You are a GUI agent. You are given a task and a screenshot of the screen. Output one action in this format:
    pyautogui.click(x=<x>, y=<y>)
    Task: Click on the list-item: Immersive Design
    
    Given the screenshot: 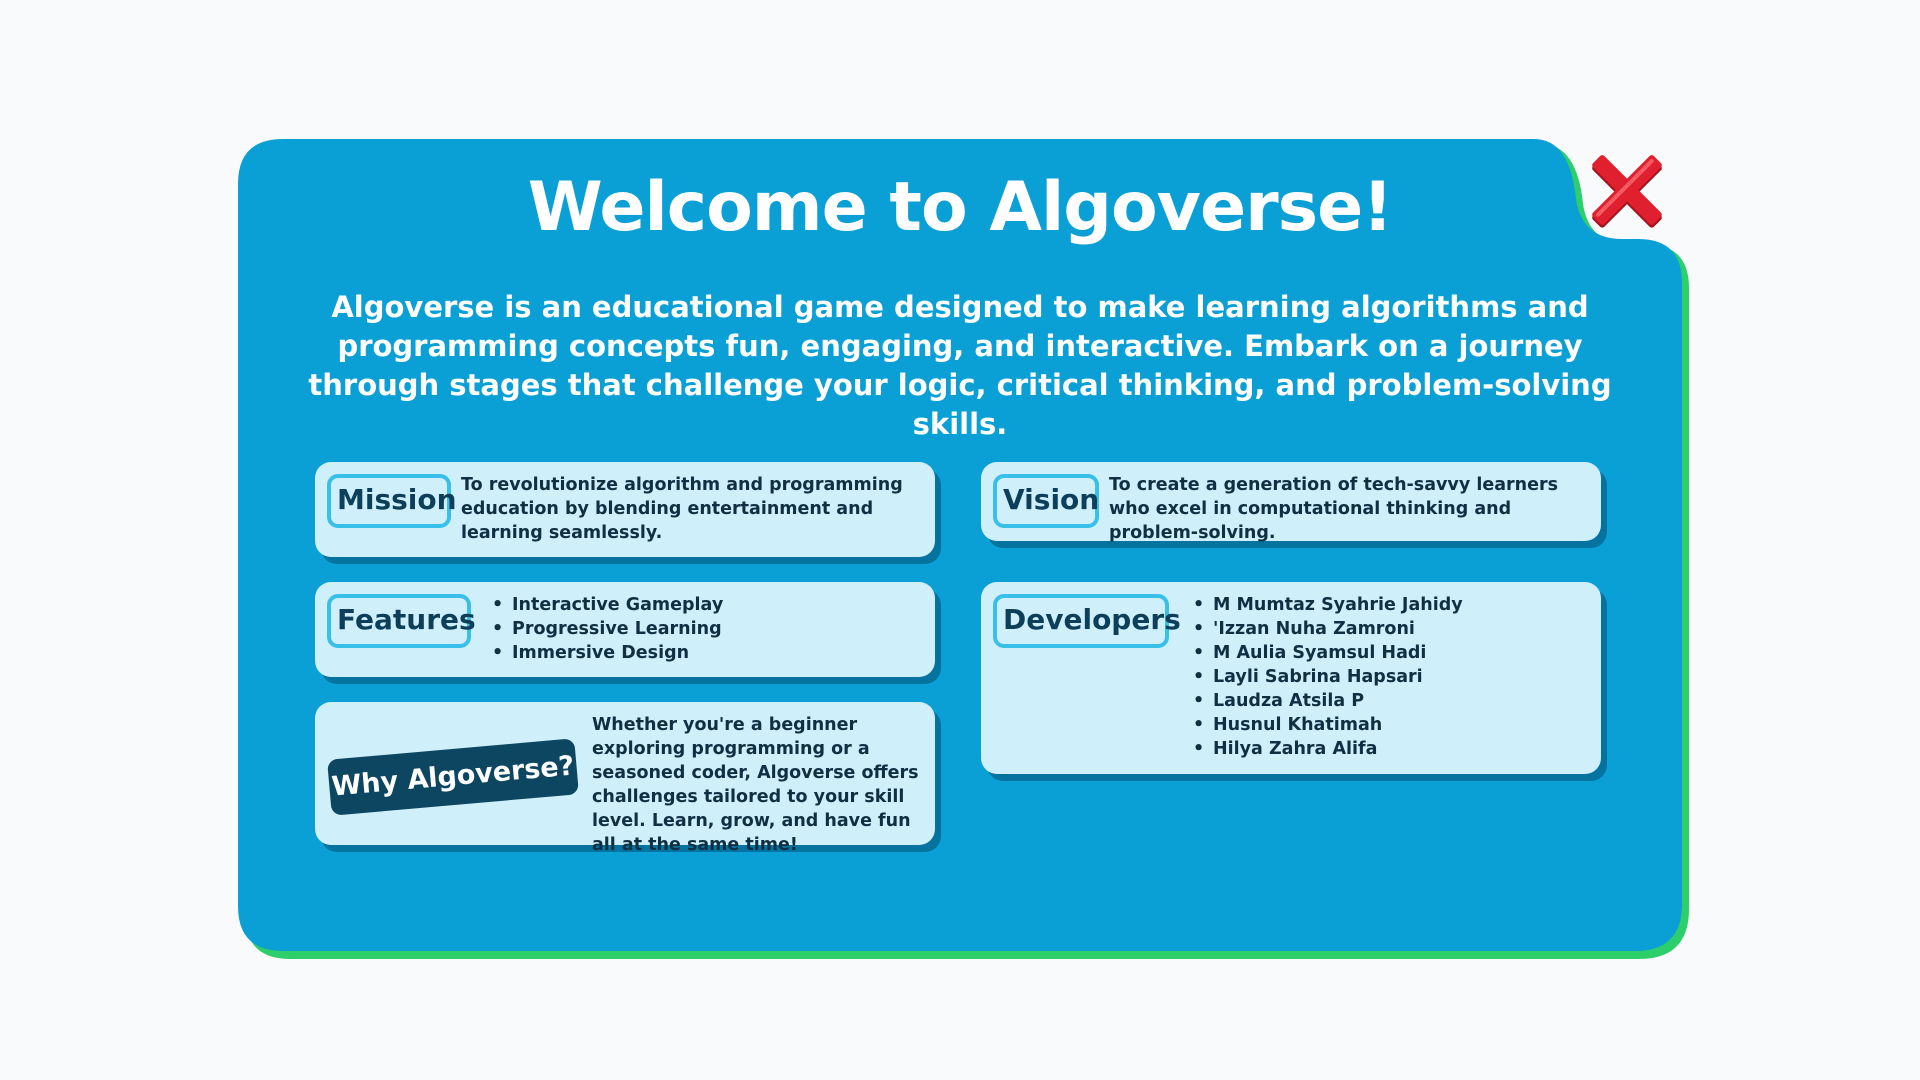 What is the action you would take?
    pyautogui.click(x=607, y=653)
    